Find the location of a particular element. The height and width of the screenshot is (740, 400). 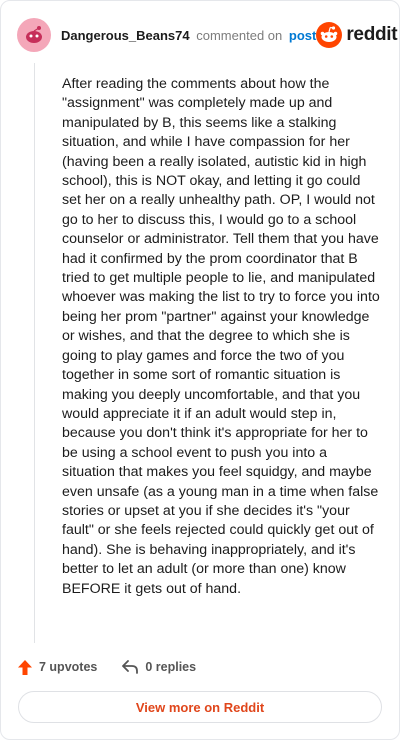

reply-button: 0 replies is located at coordinates (158, 667).